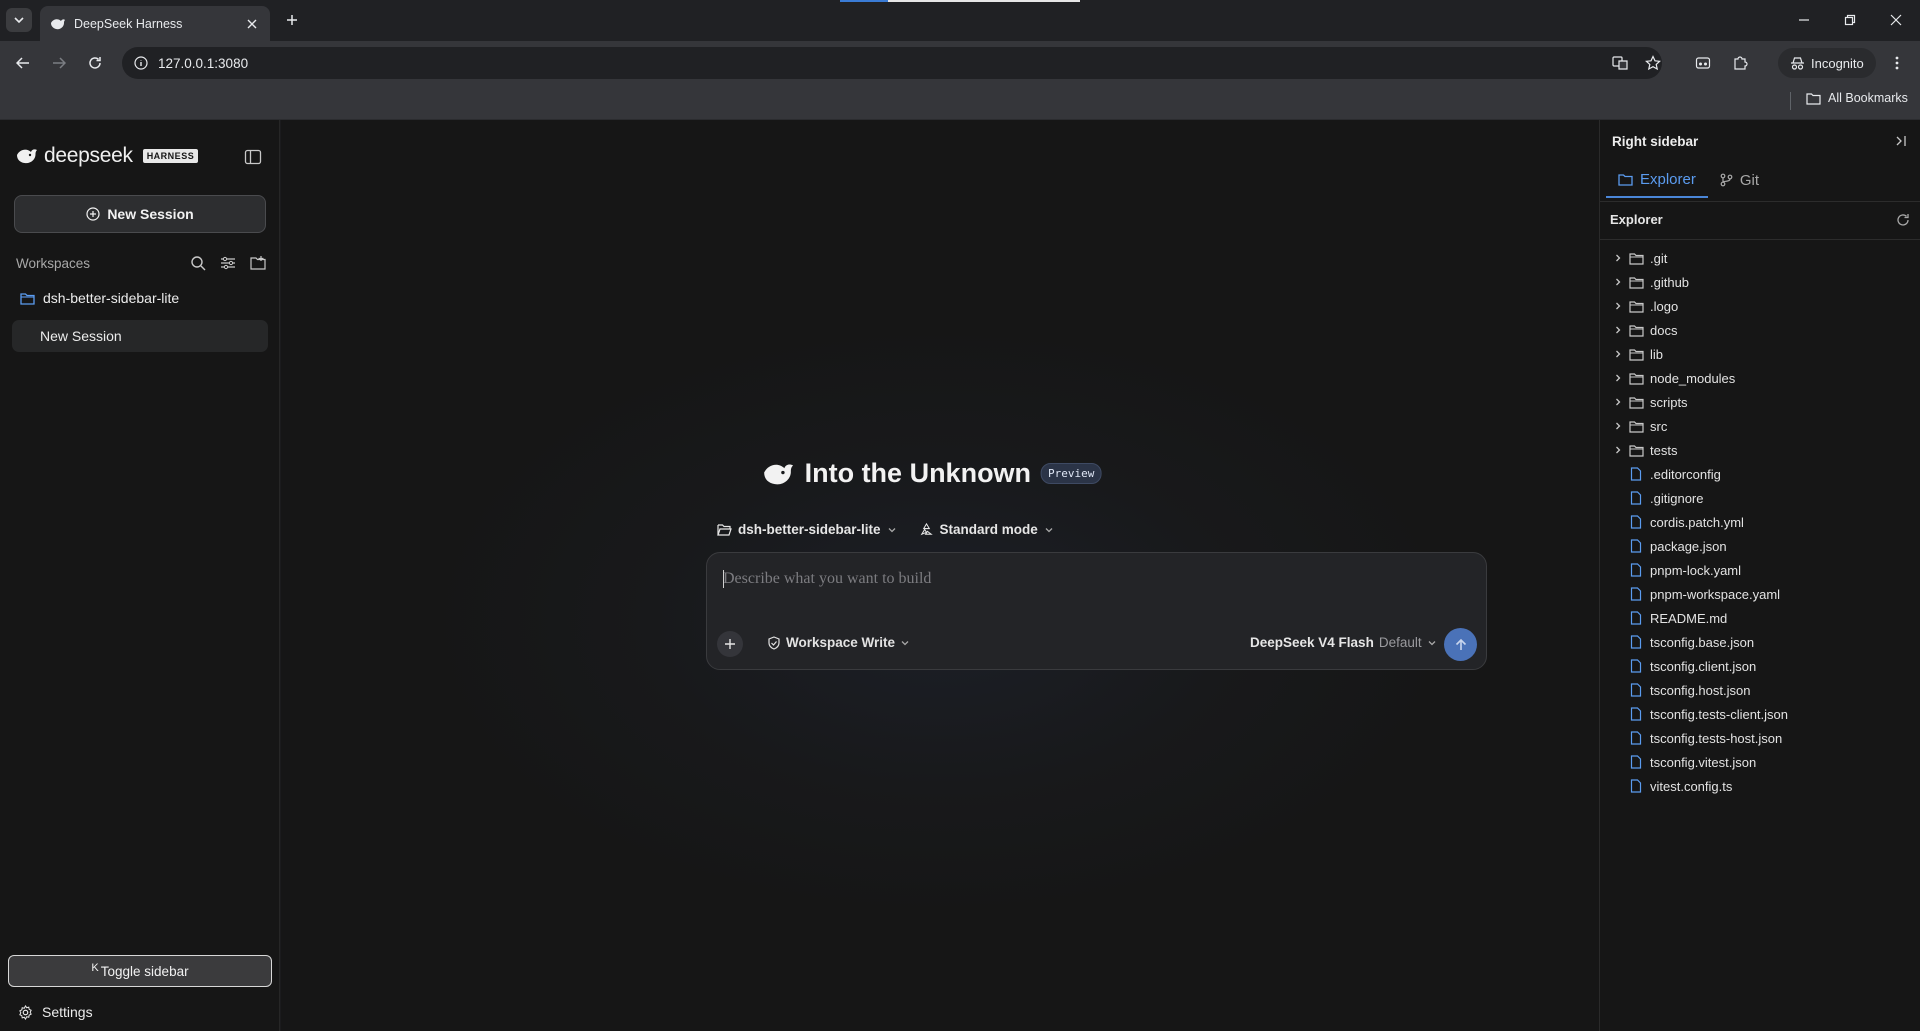  I want to click on tree-folder-item: node_modules, so click(1760, 378).